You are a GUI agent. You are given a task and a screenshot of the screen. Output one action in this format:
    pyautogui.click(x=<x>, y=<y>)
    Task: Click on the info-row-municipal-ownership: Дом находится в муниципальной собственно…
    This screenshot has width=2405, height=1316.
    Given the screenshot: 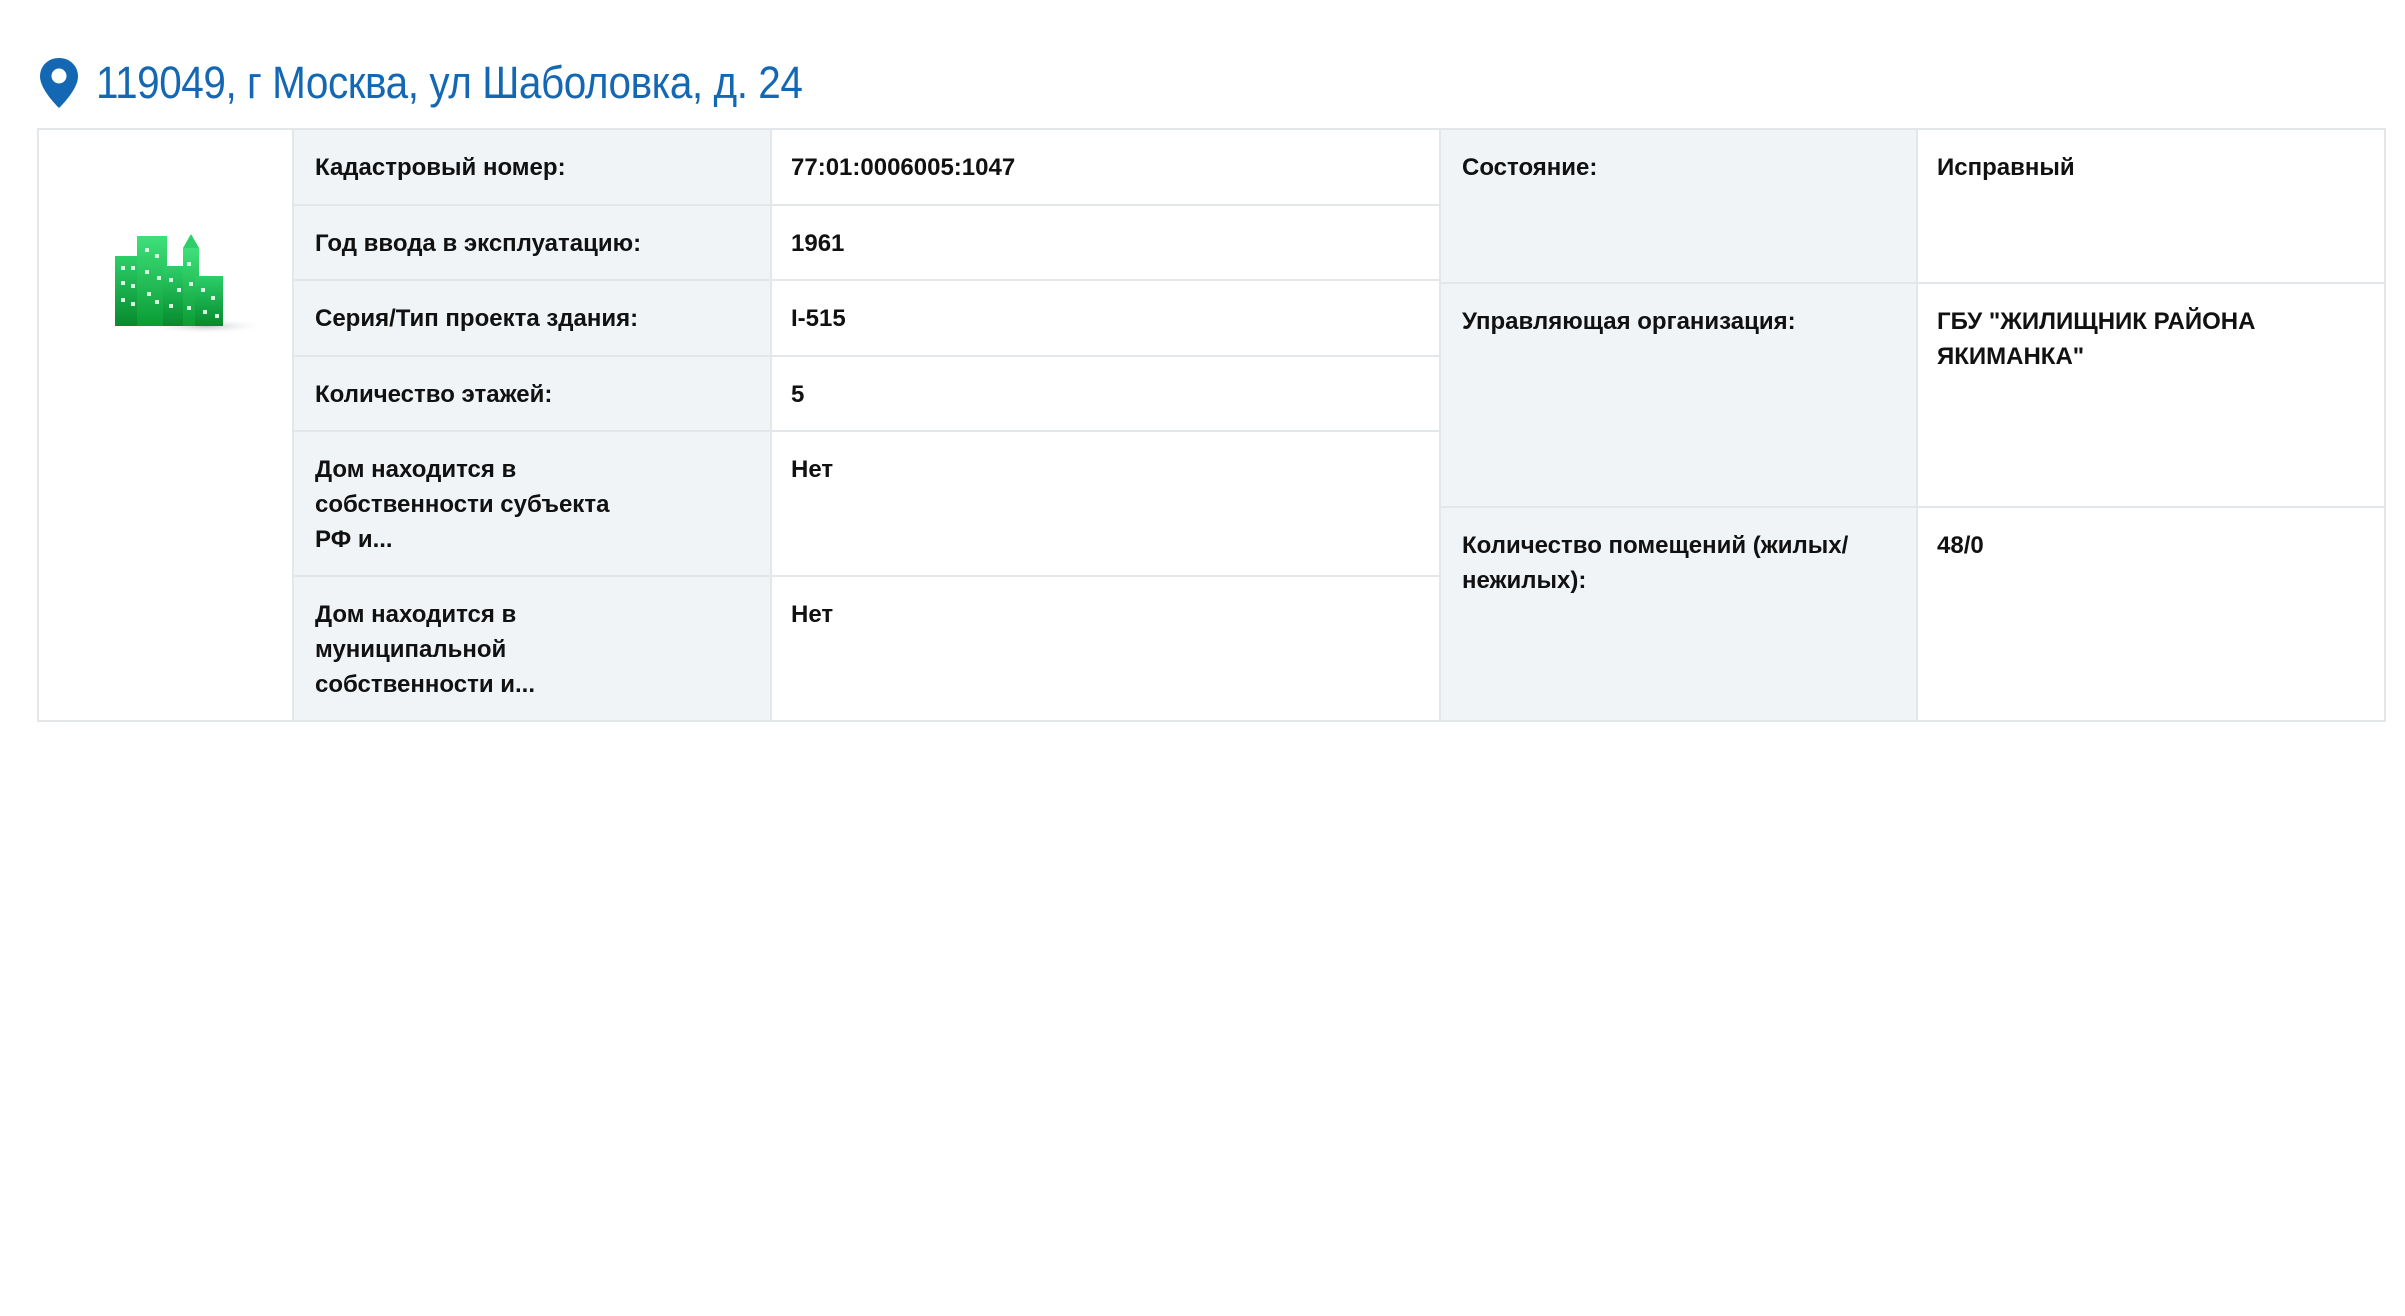 What is the action you would take?
    pyautogui.click(x=866, y=648)
    